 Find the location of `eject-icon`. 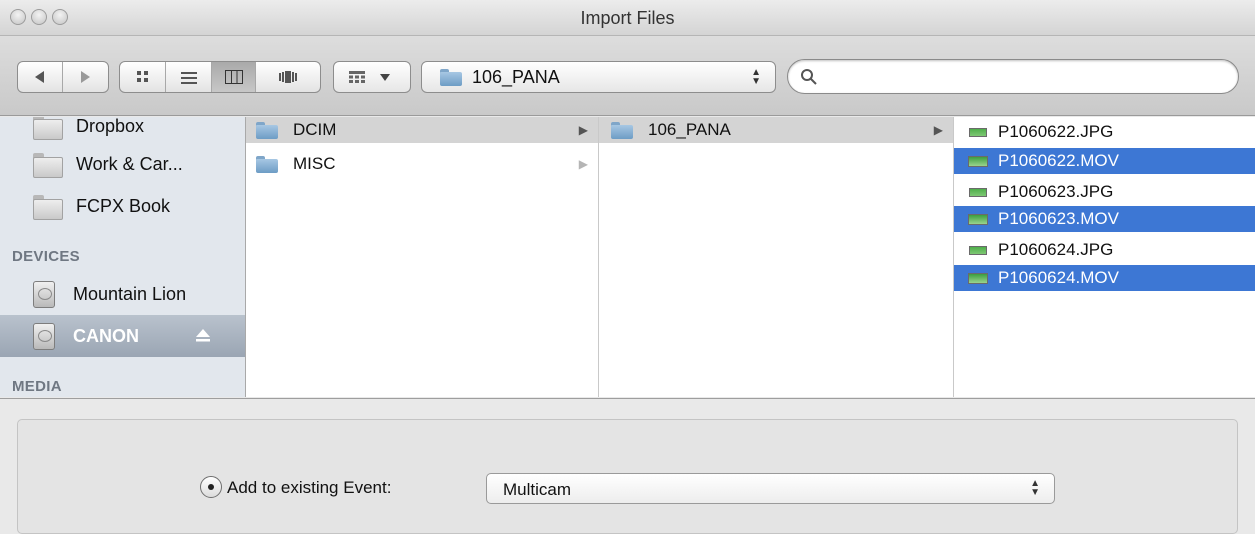

eject-icon is located at coordinates (203, 336).